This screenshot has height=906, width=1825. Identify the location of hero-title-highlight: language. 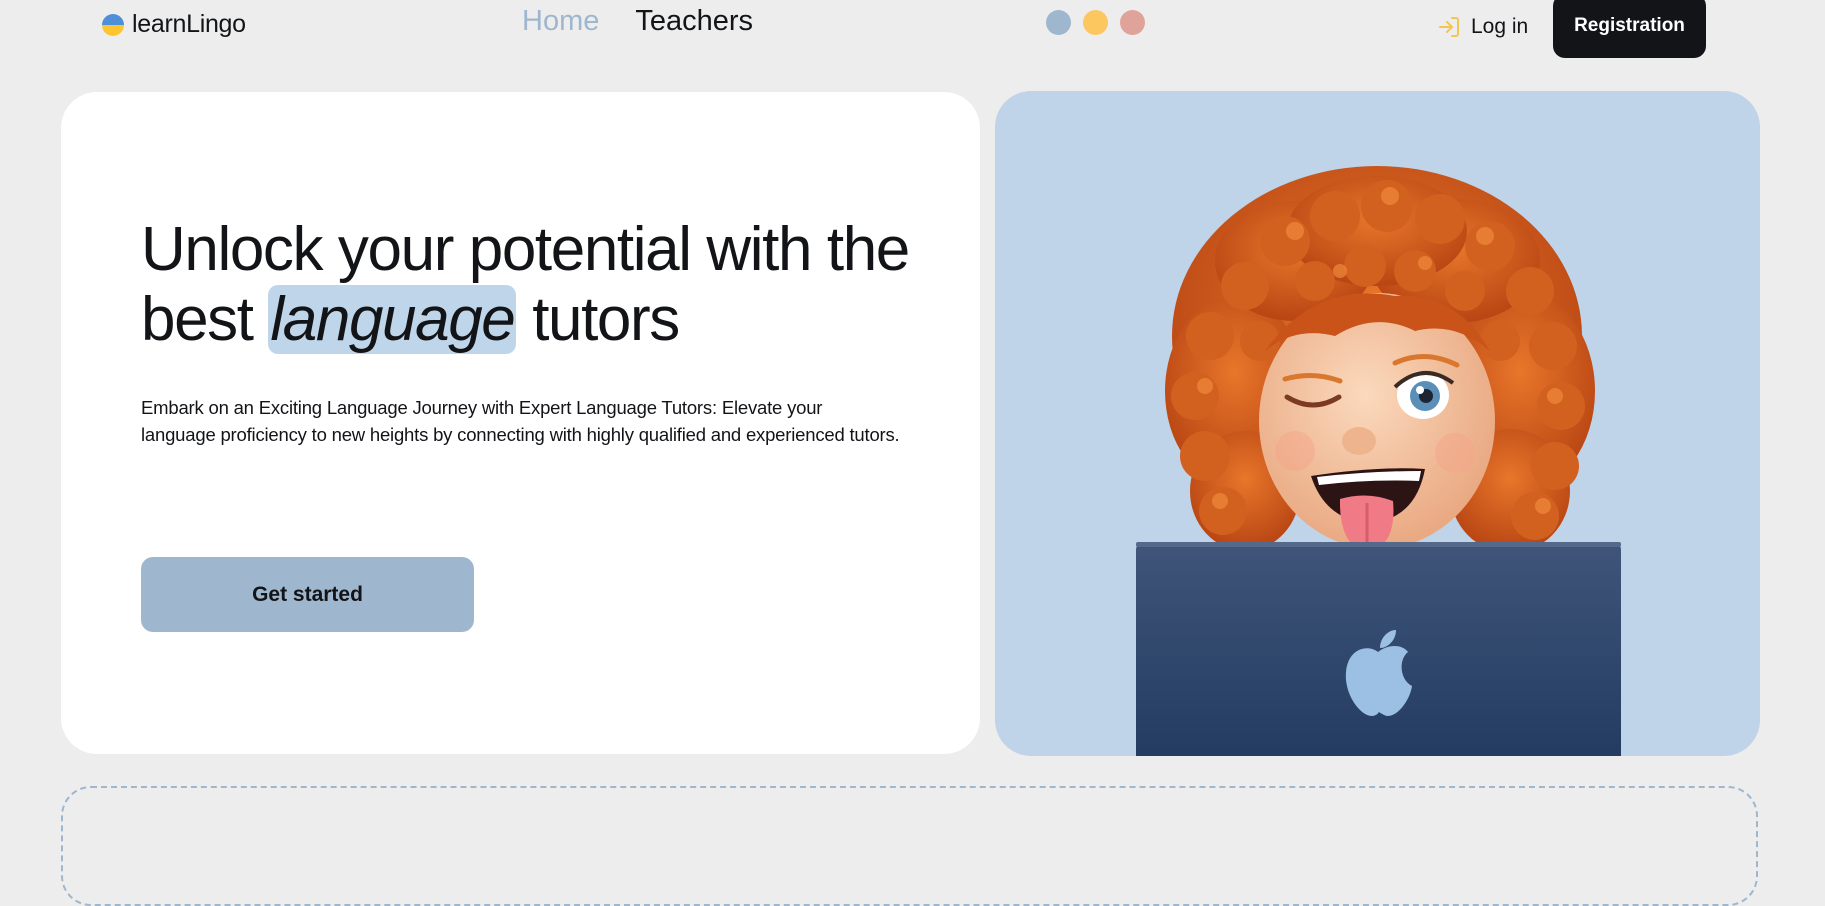
(392, 319).